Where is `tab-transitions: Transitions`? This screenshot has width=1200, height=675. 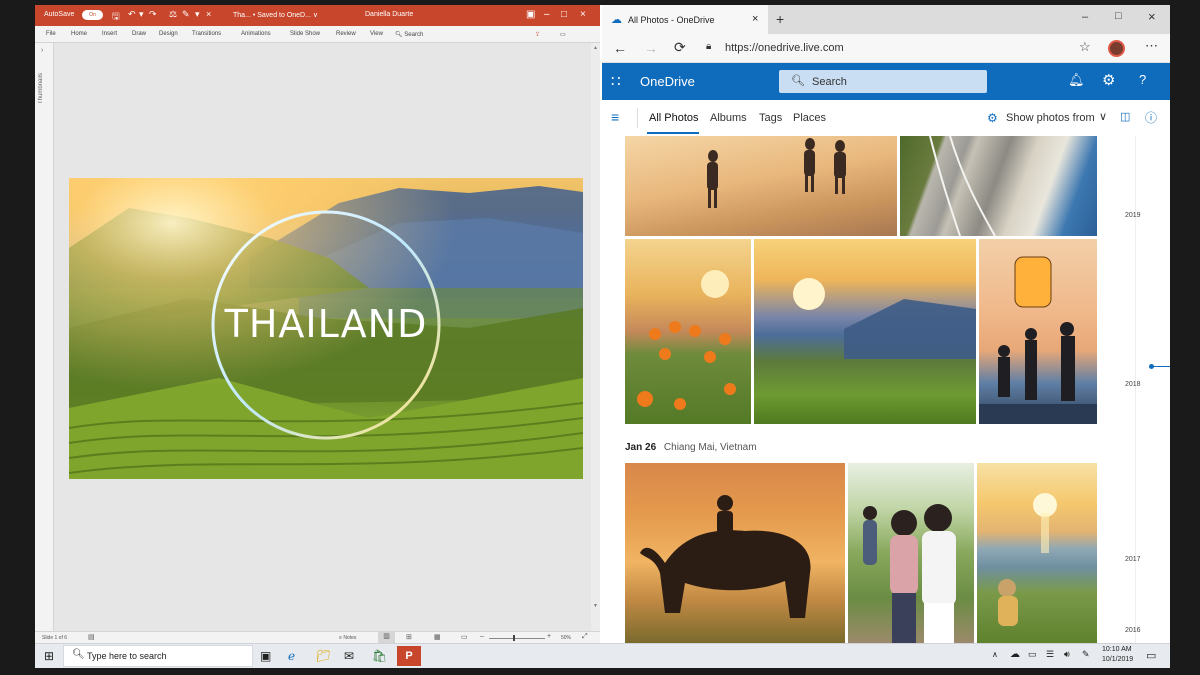
tab-transitions: Transitions is located at coordinates (206, 34).